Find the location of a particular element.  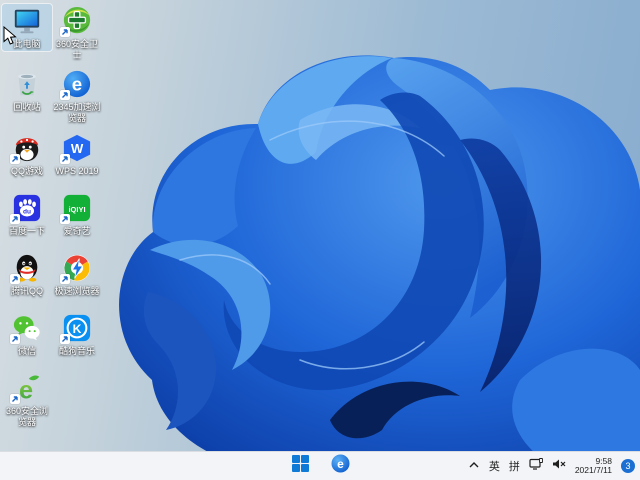

icon-label: 回收站 is located at coordinates (27, 107).